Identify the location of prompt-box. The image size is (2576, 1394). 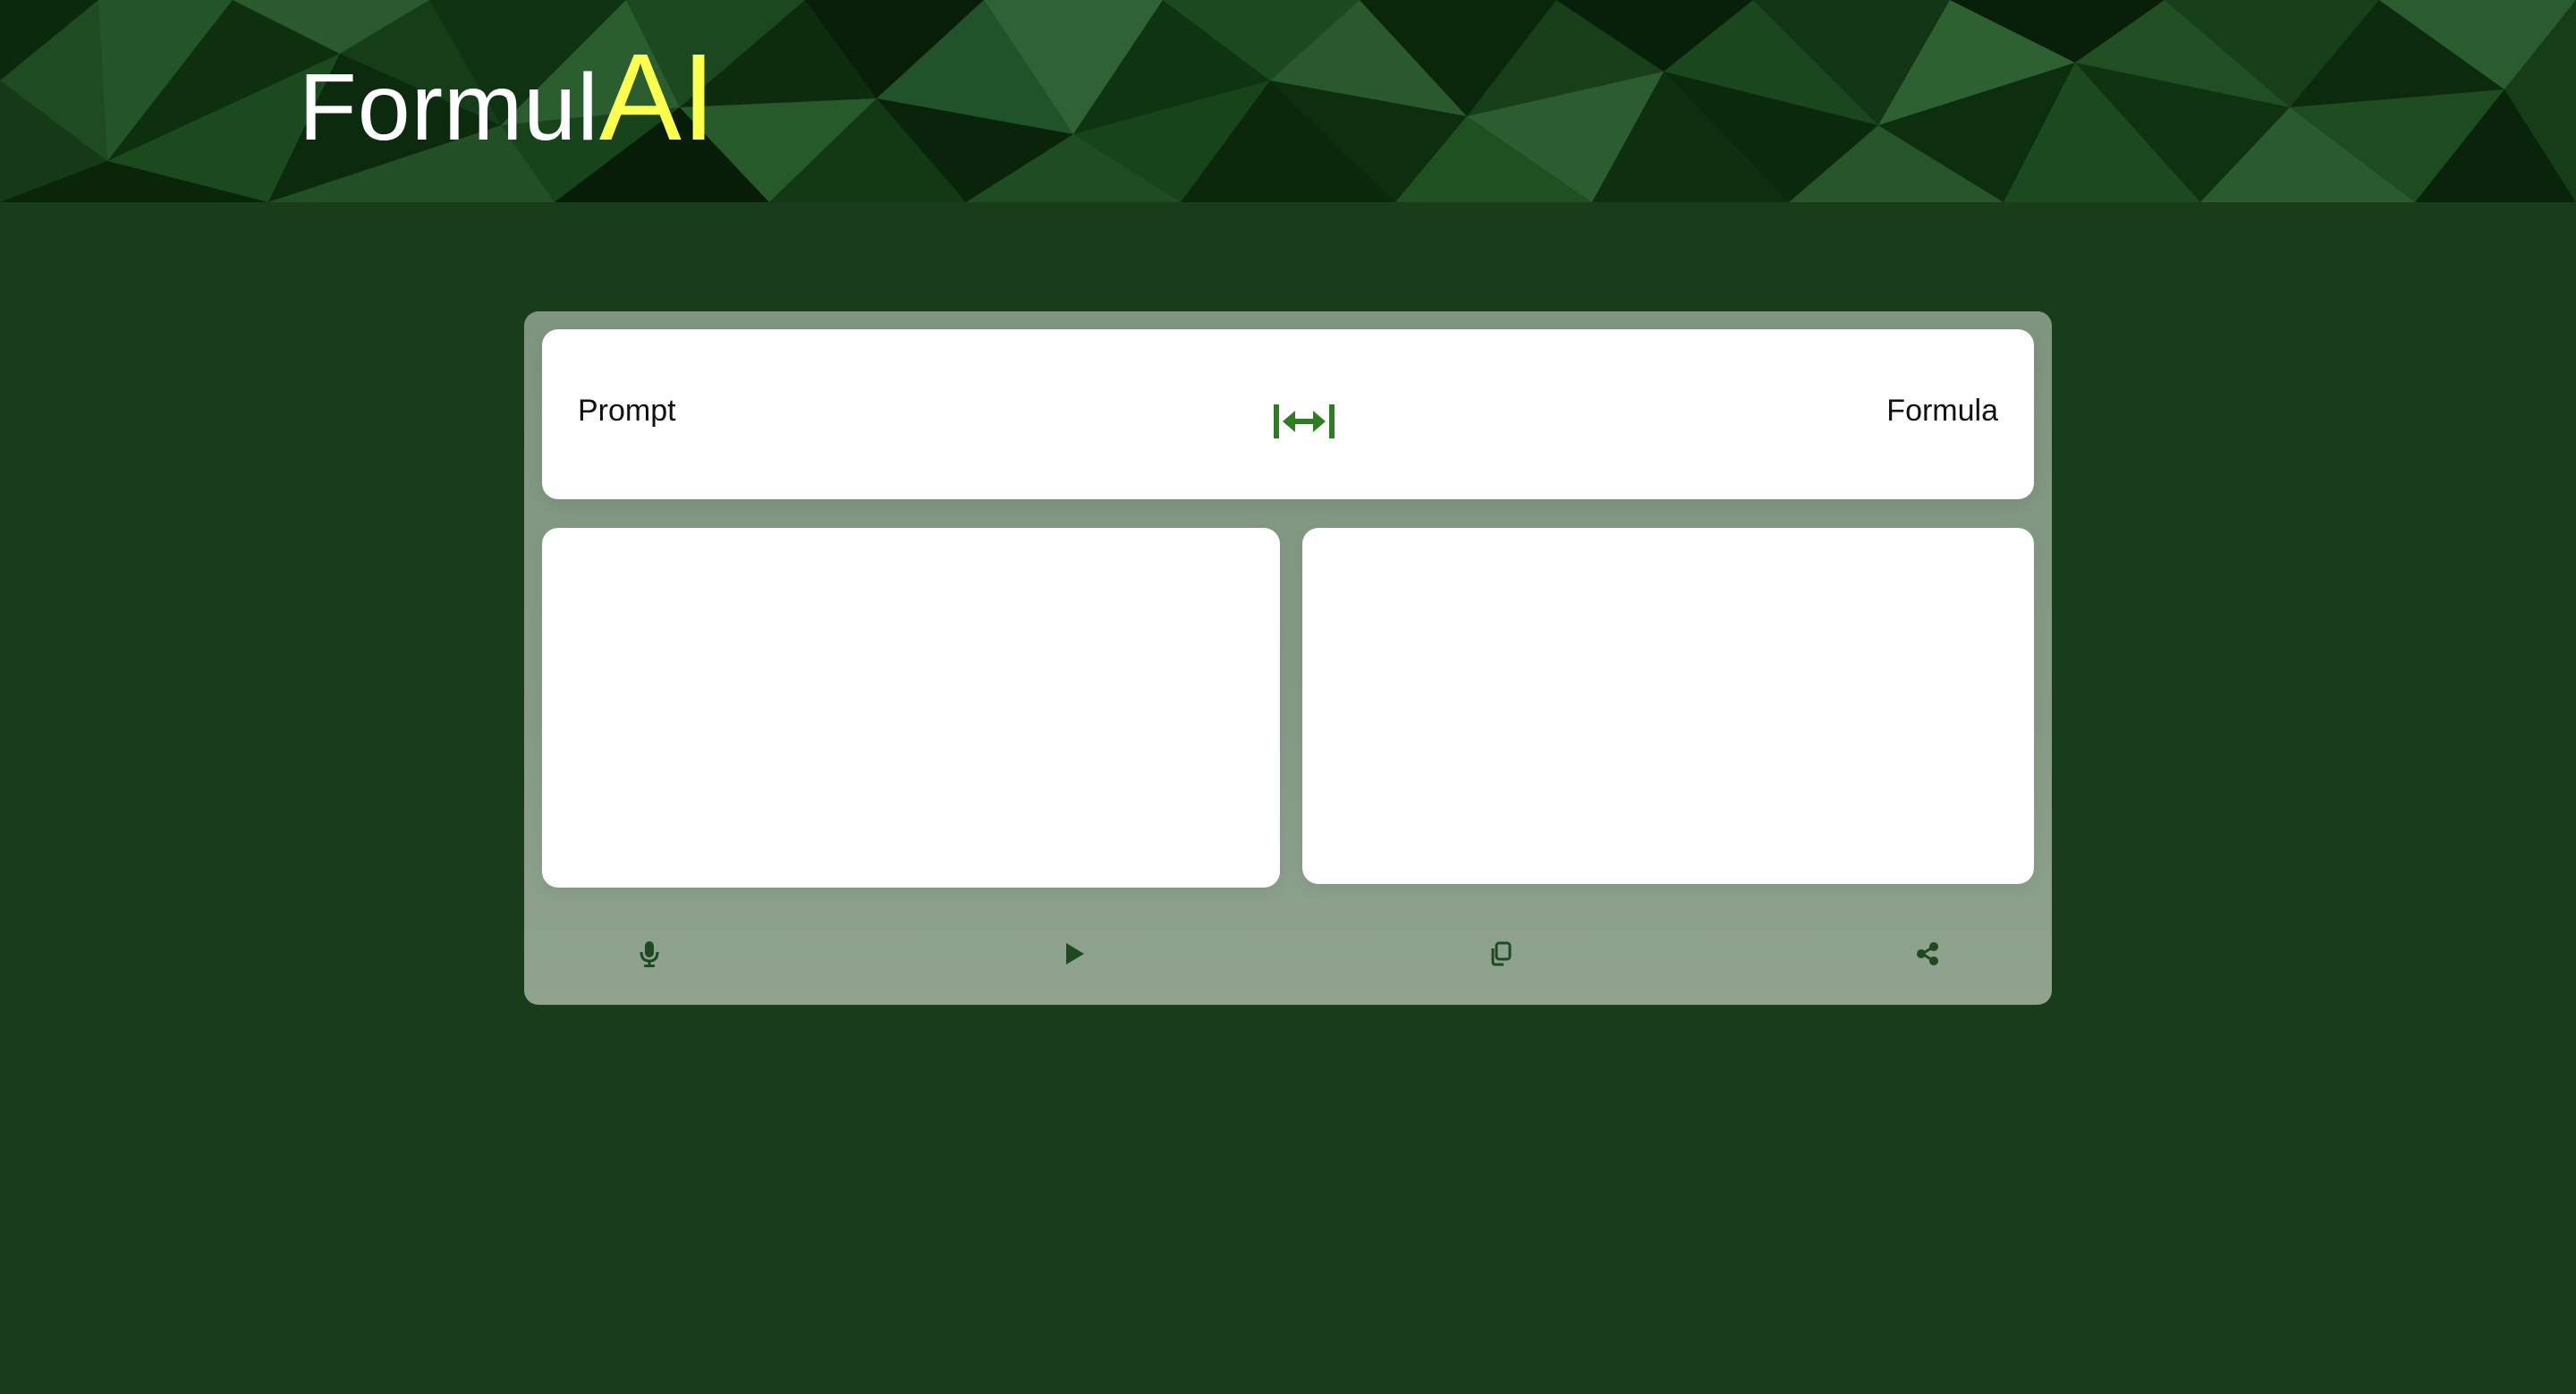
(911, 708).